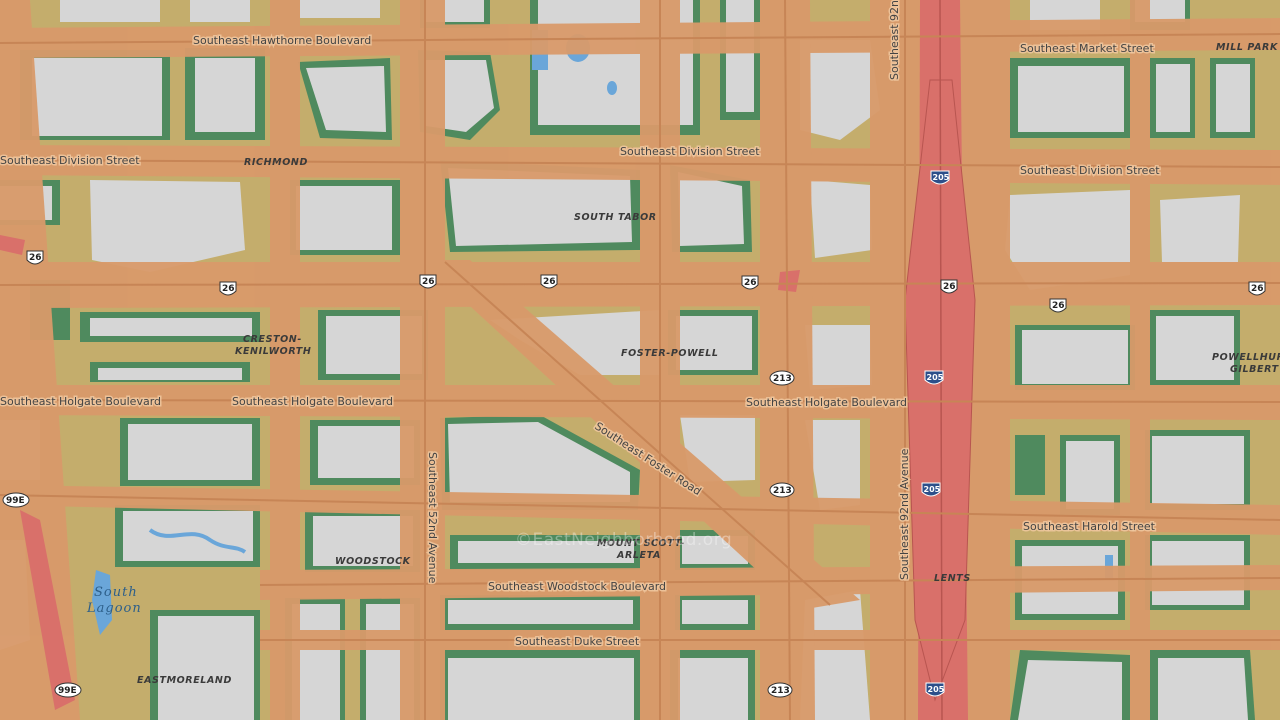  I want to click on street-label: Southeast Woodstock Boulevard, so click(577, 586).